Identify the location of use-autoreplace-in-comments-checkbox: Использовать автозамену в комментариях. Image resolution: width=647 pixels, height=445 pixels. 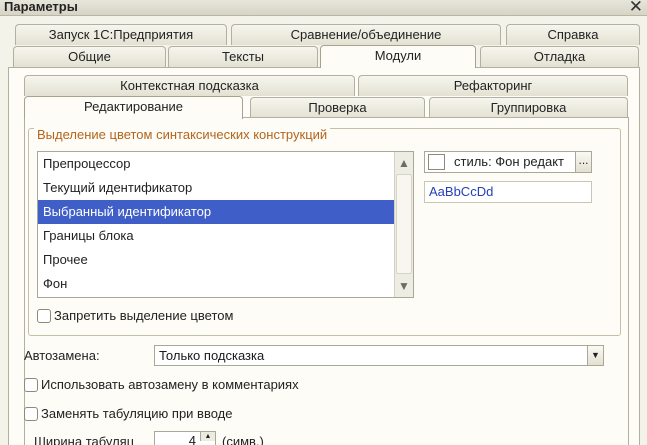
(161, 384).